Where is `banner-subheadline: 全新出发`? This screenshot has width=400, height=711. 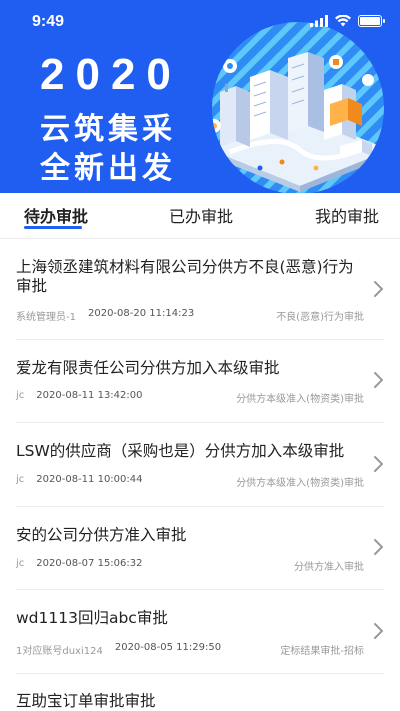 banner-subheadline: 全新出发 is located at coordinates (108, 168).